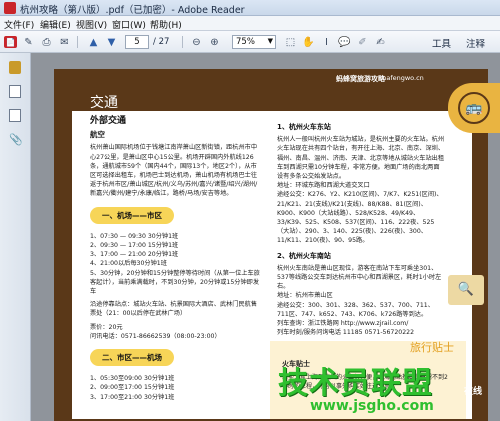 The image size is (500, 421). I want to click on adobe-reader-icon, so click(10, 8).